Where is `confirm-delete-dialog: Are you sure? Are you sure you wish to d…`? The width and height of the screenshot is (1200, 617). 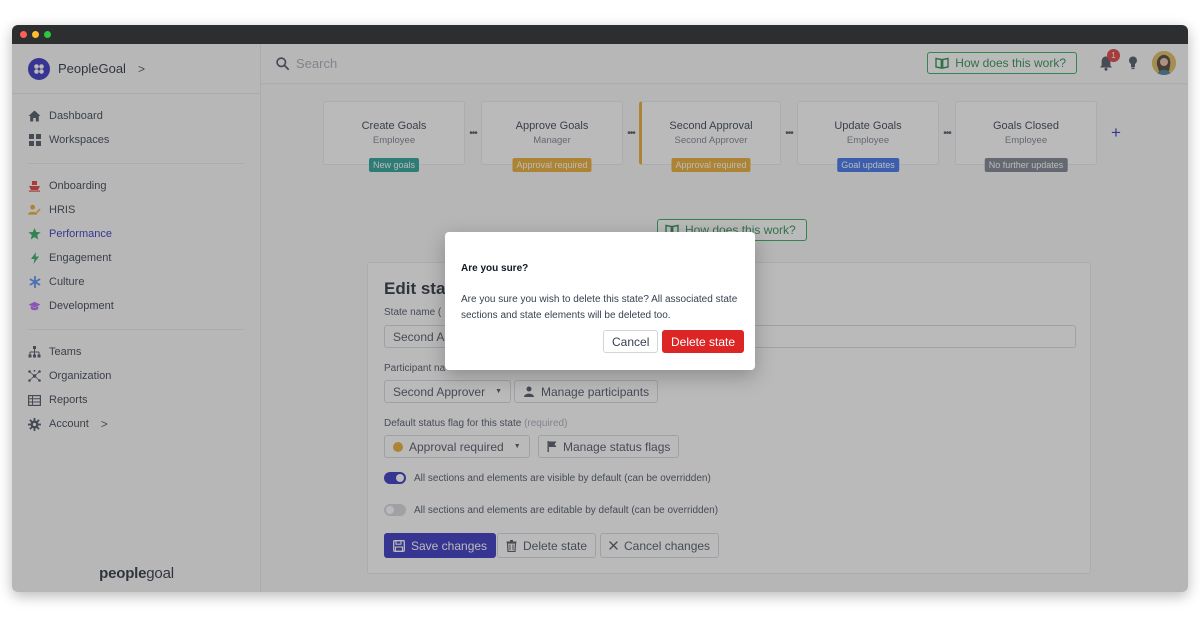 confirm-delete-dialog: Are you sure? Are you sure you wish to d… is located at coordinates (600, 301).